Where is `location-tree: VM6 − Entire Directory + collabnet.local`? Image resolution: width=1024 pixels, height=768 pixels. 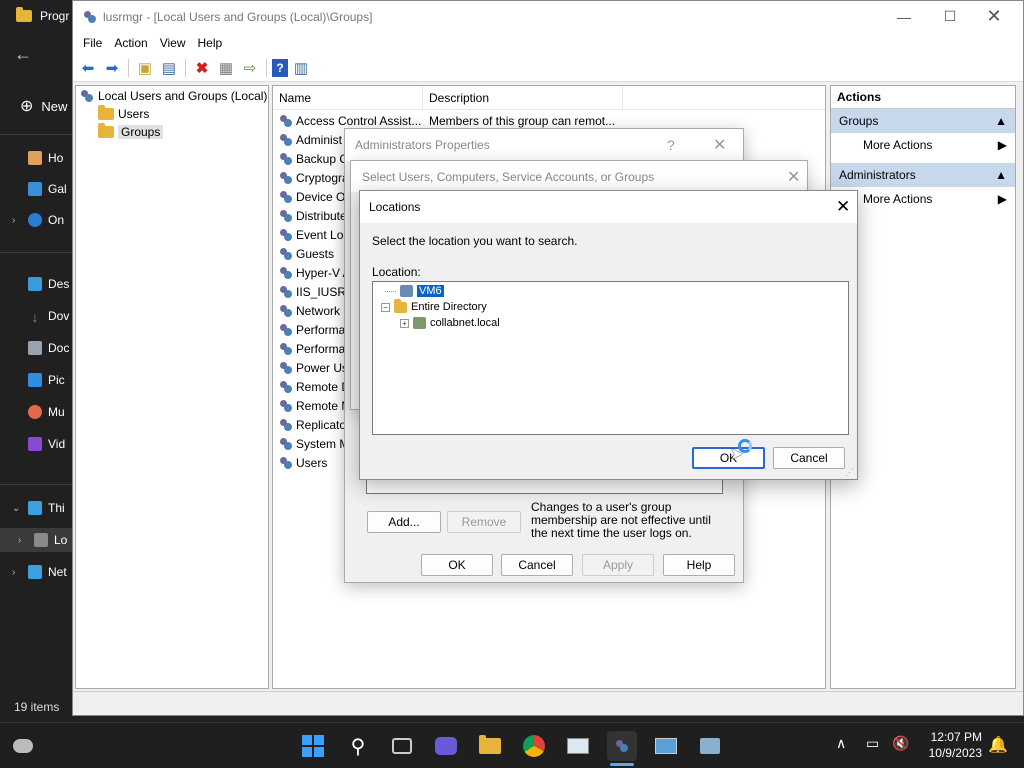
location-tree: VM6 − Entire Directory + collabnet.local is located at coordinates (610, 358).